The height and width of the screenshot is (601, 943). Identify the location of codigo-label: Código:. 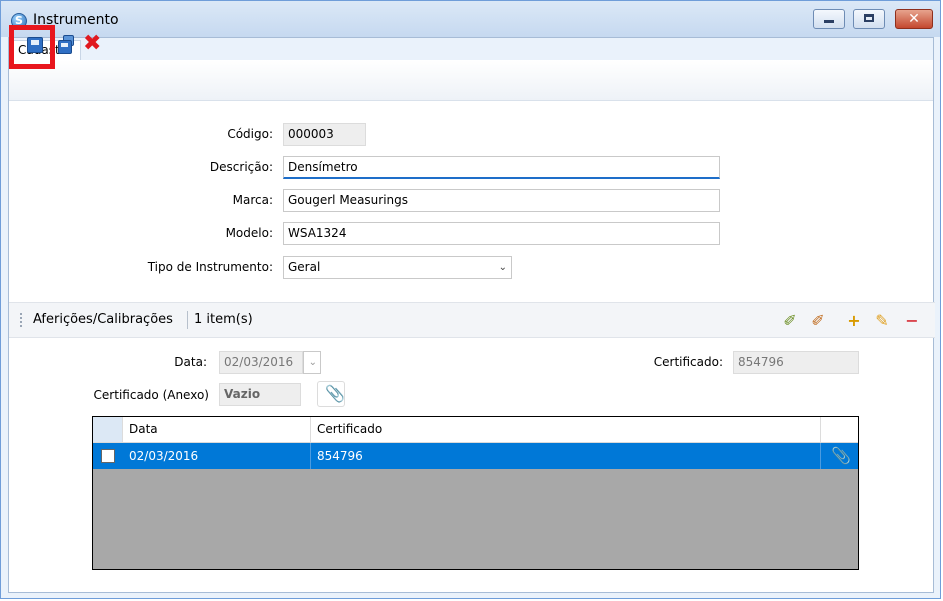
(250, 134).